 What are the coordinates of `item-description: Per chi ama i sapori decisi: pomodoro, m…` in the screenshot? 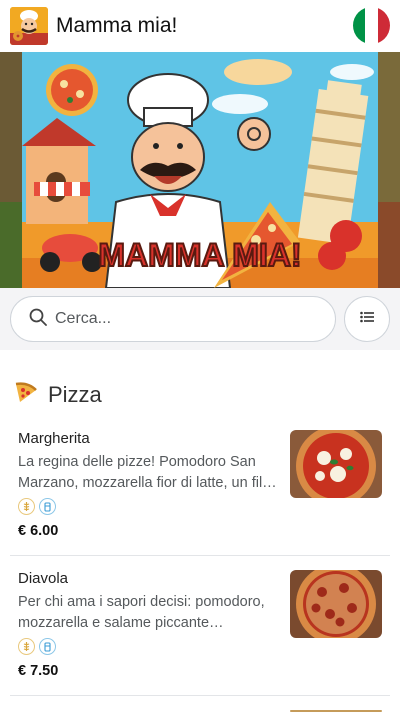 It's located at (141, 612).